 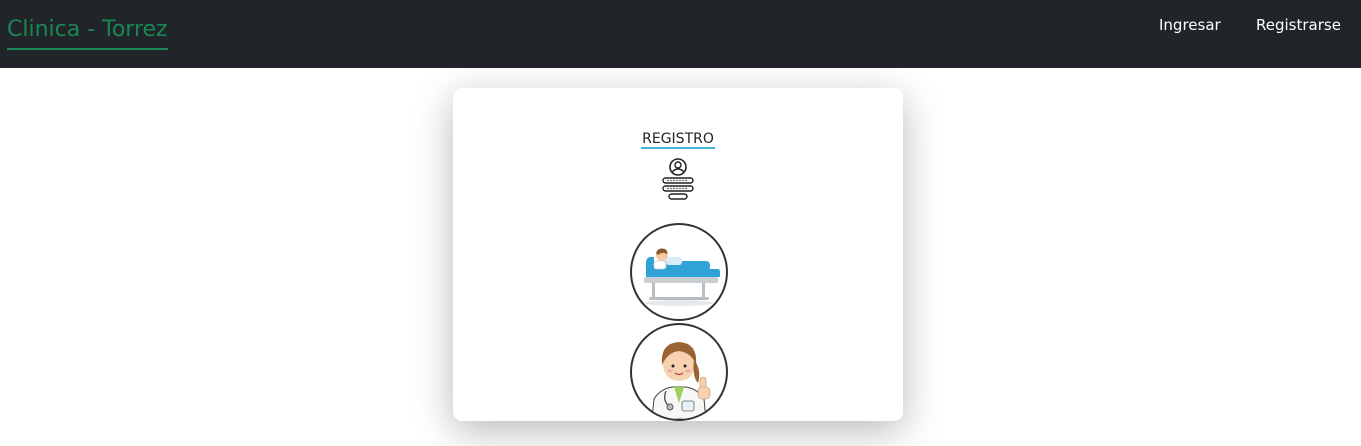 What do you see at coordinates (87, 30) in the screenshot?
I see `brand-link: Clinica - Torrez` at bounding box center [87, 30].